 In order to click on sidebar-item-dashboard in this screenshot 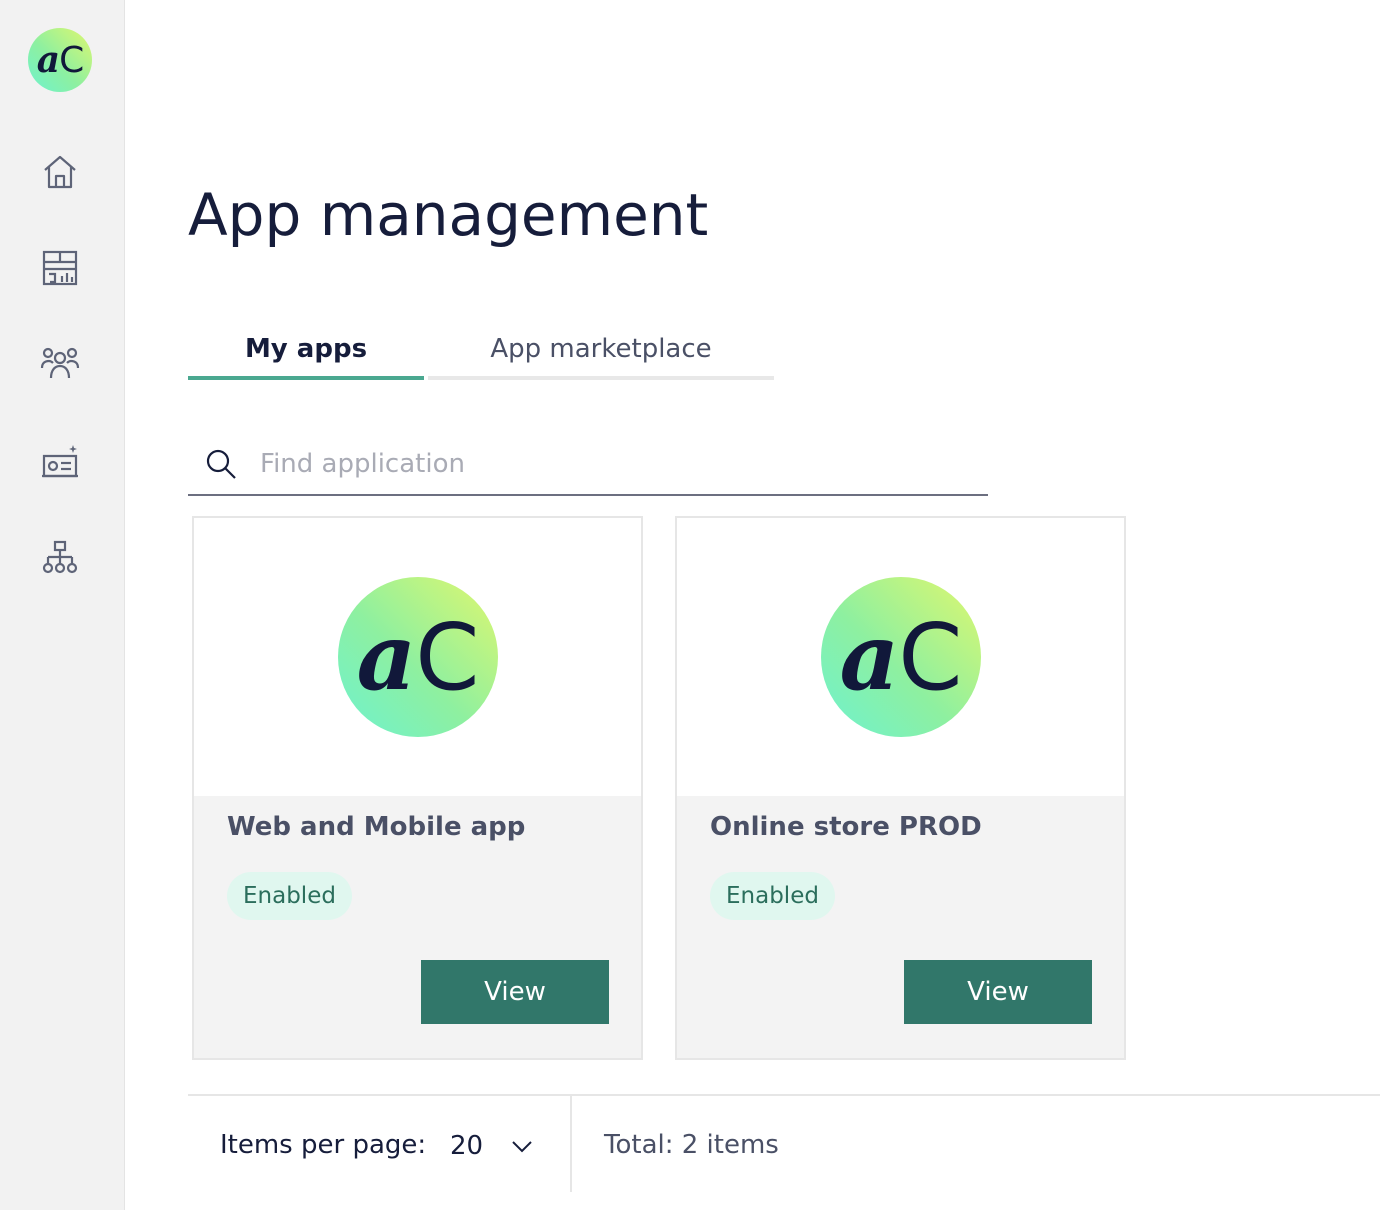, I will do `click(60, 268)`.